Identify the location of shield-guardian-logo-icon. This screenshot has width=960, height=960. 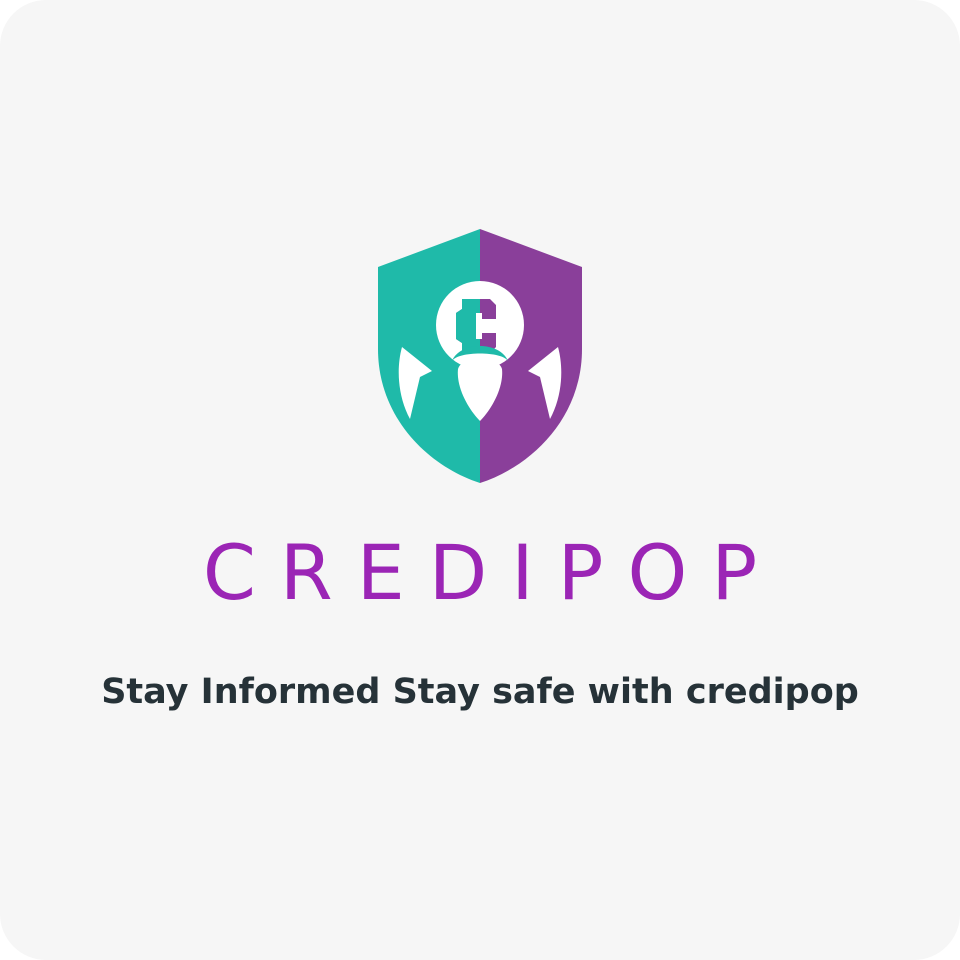
(480, 356).